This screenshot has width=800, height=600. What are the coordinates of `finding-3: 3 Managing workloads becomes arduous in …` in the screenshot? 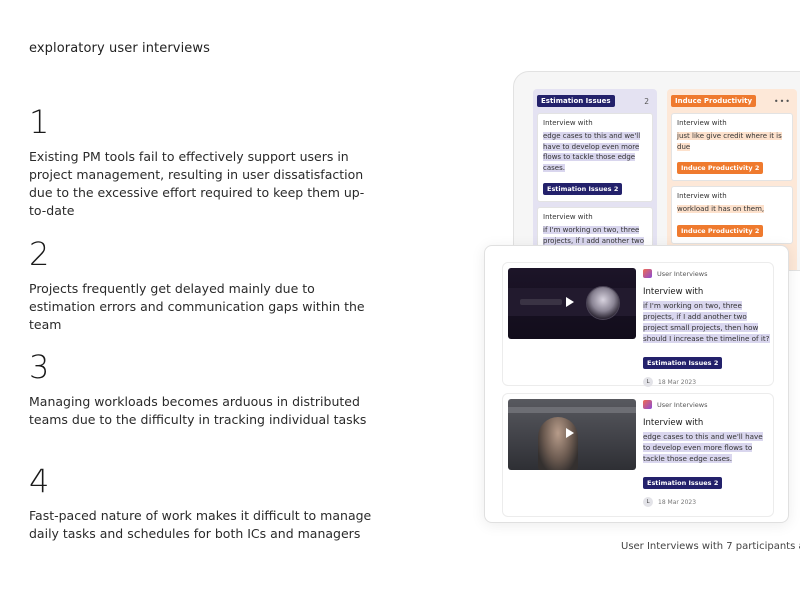 It's located at (204, 390).